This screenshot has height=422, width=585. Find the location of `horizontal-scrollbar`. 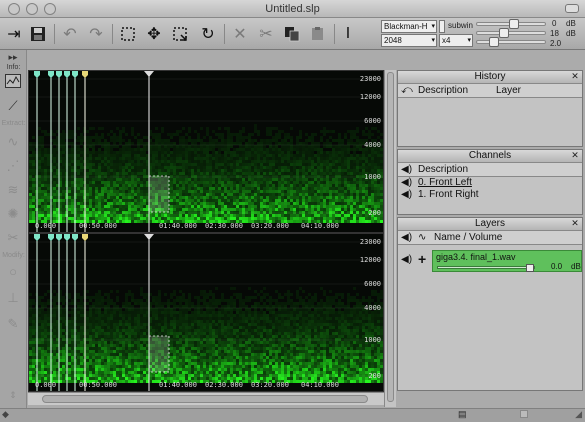

horizontal-scrollbar is located at coordinates (206, 398).